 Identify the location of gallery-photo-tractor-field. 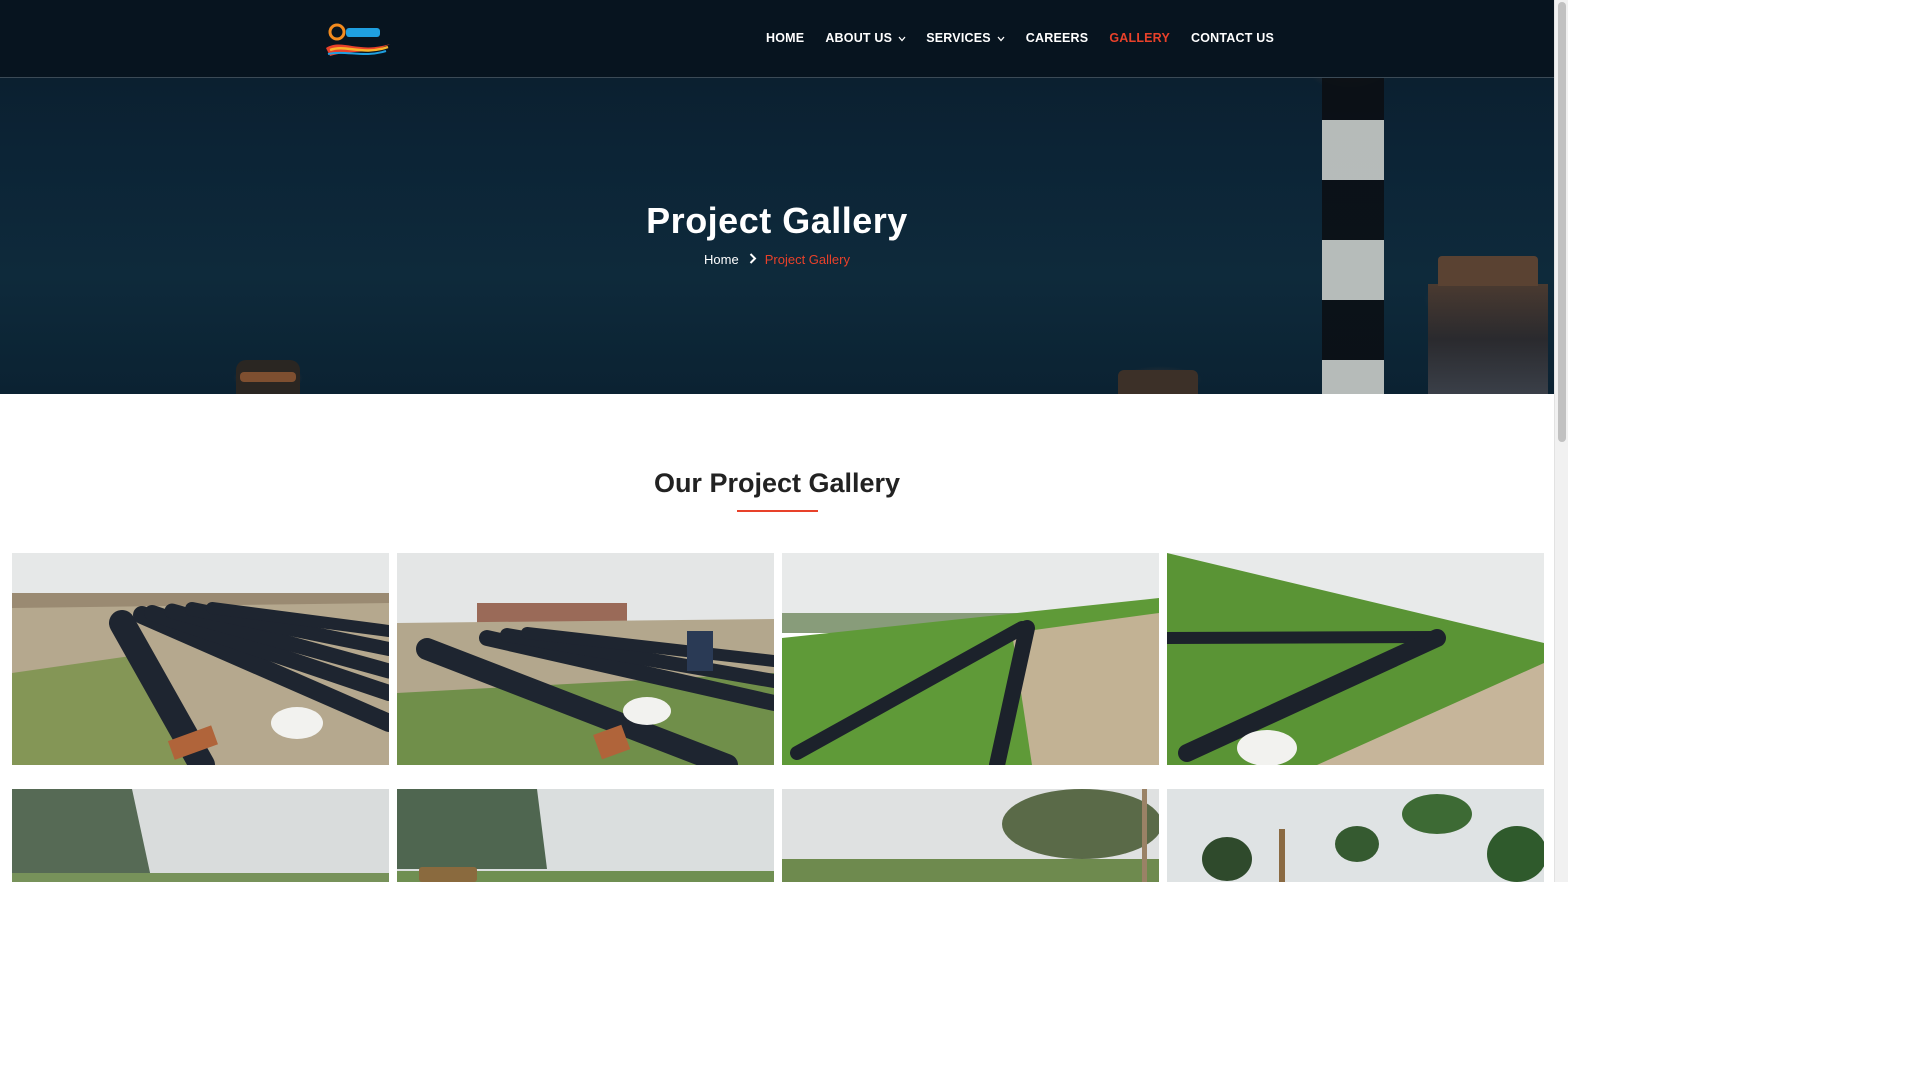
(585, 835).